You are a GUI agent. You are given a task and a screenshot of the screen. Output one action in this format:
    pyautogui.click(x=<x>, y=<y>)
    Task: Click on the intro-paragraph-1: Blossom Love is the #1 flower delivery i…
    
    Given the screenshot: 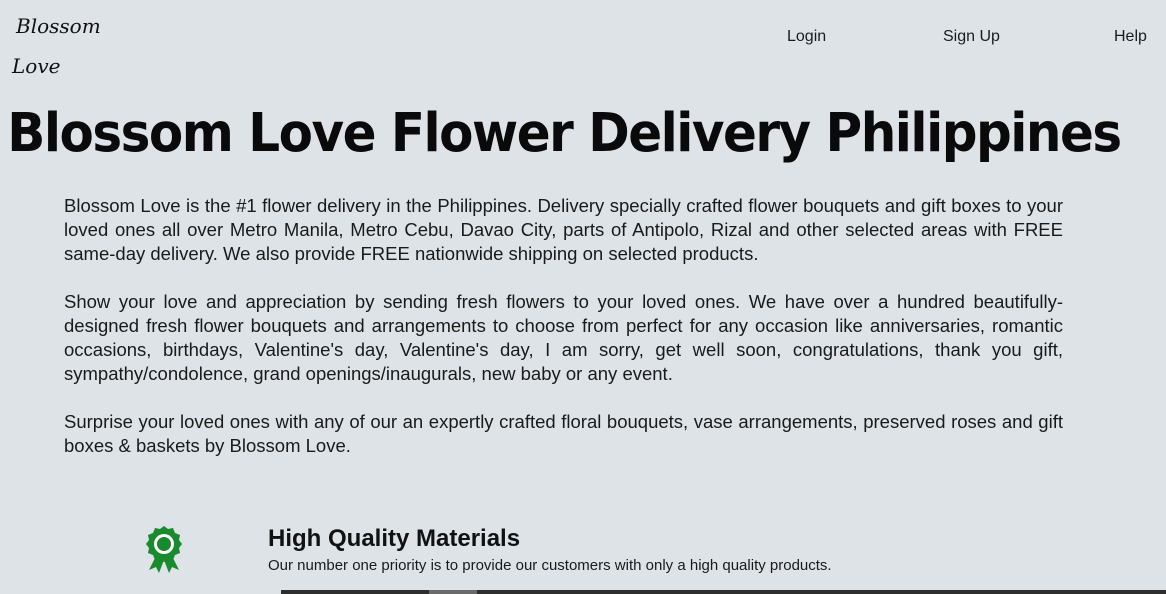 What is the action you would take?
    pyautogui.click(x=563, y=229)
    